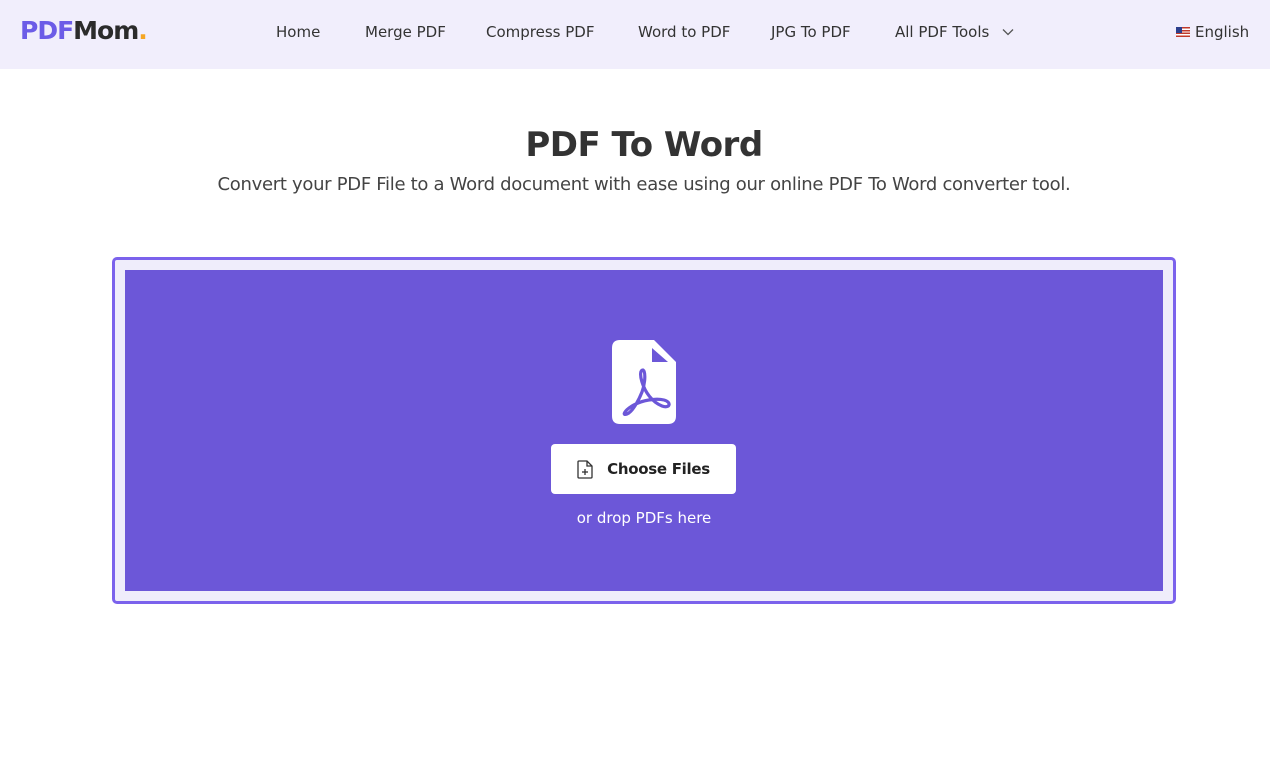 The height and width of the screenshot is (760, 1270). Describe the element at coordinates (644, 382) in the screenshot. I see `pdf-file-icon` at that location.